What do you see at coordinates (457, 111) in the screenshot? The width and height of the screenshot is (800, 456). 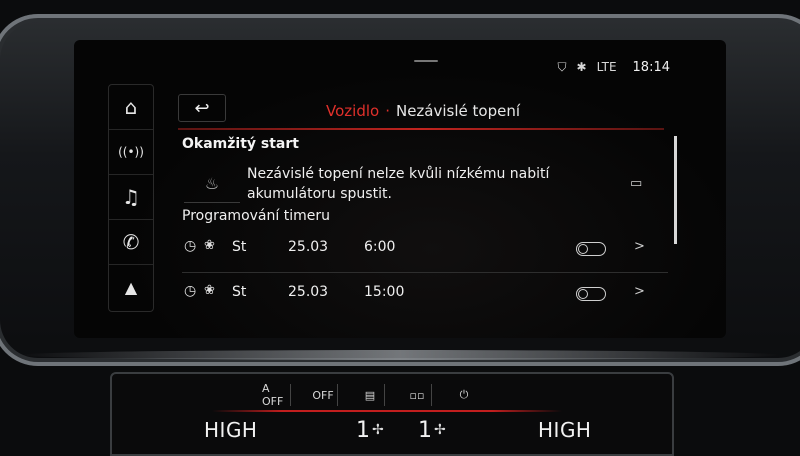 I see `page-title: Nezávislé topení` at bounding box center [457, 111].